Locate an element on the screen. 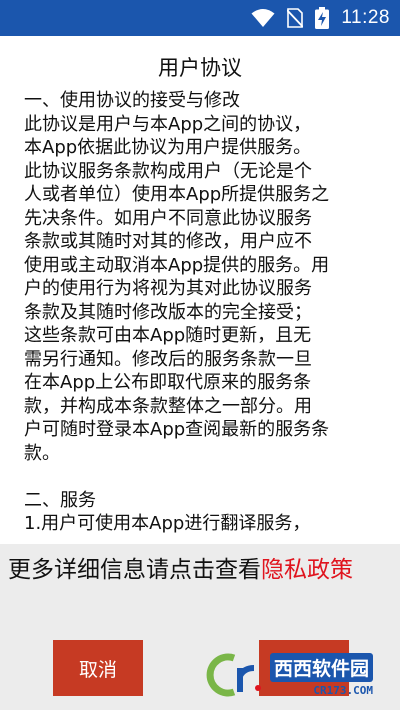  agreement-line: 一、使用协议的接受与修改 is located at coordinates (132, 100).